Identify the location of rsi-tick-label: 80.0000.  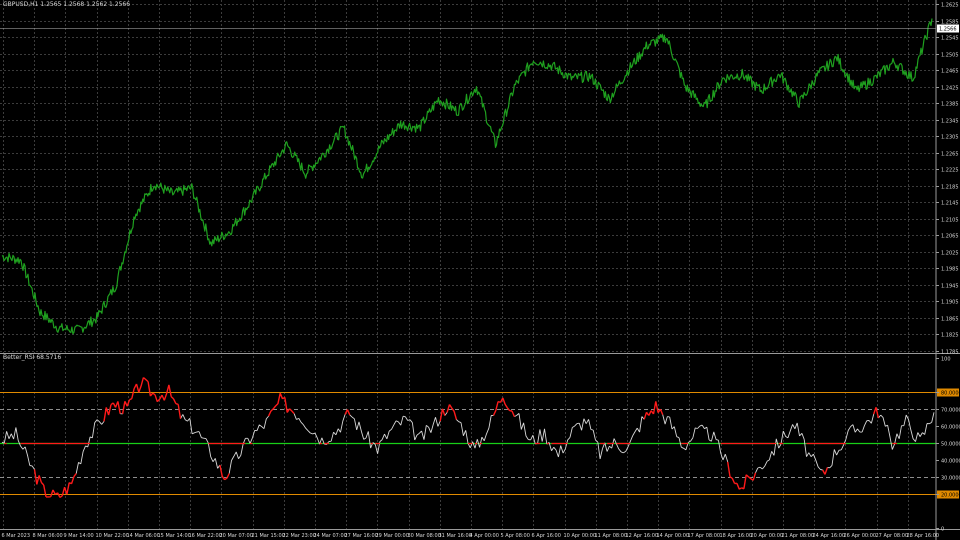
(950, 394).